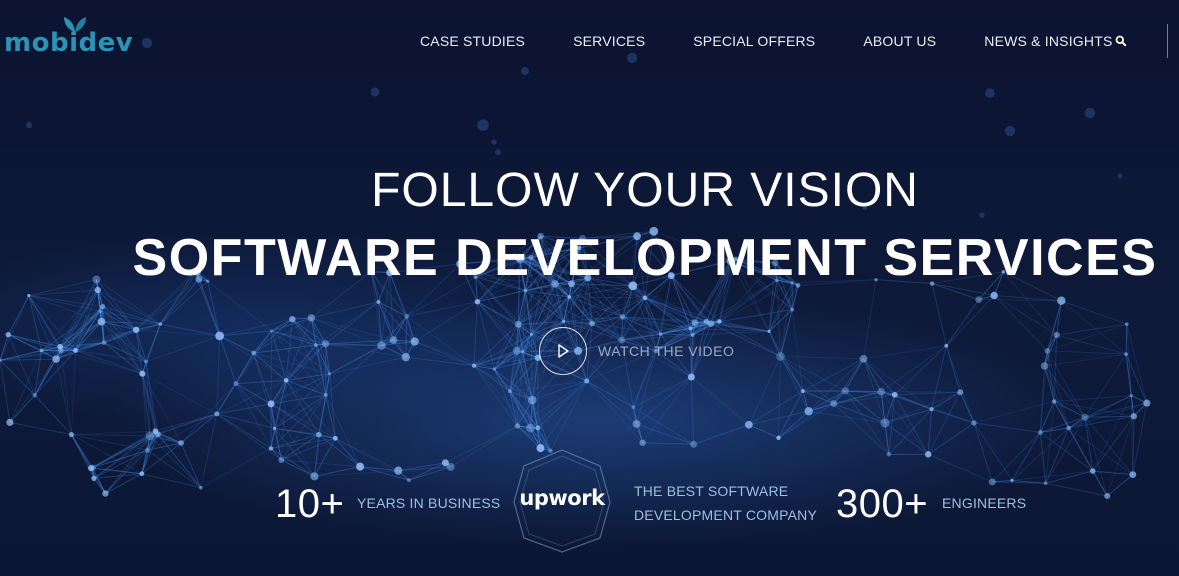 The image size is (1179, 576). Describe the element at coordinates (562, 498) in the screenshot. I see `upwork-logo-text: upwork` at that location.